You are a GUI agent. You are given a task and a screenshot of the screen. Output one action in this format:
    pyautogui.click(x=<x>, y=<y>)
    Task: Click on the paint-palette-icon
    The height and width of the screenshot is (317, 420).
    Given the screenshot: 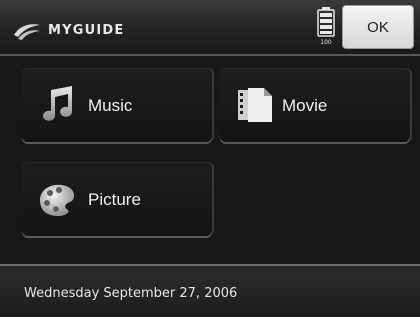 What is the action you would take?
    pyautogui.click(x=57, y=200)
    